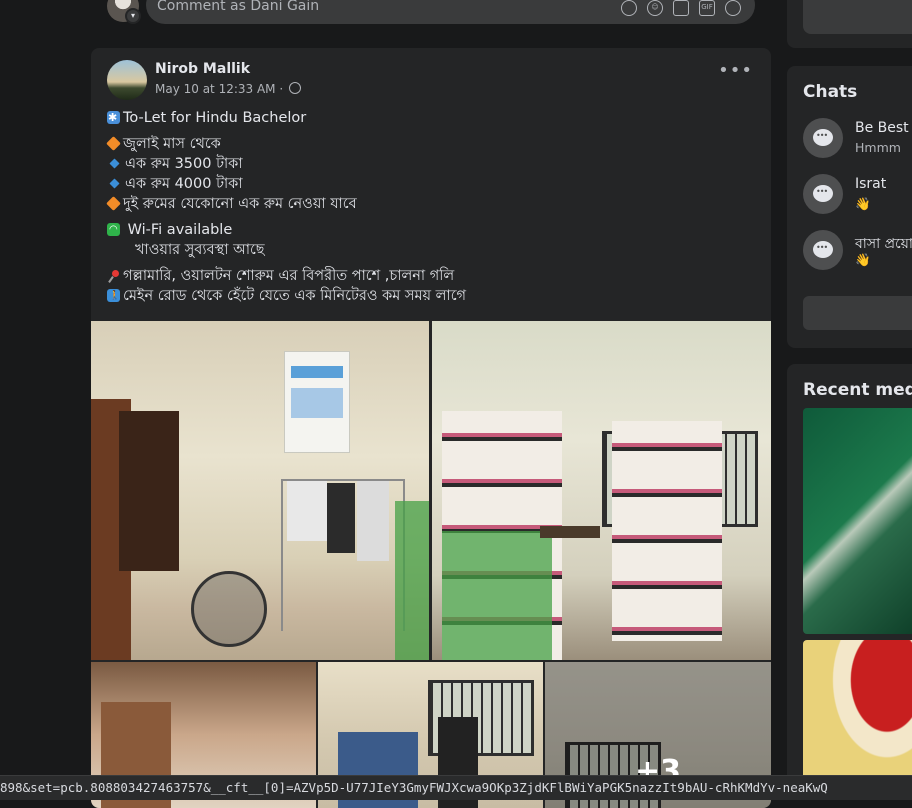  Describe the element at coordinates (857, 521) in the screenshot. I see `recent-media-thumbnail` at that location.